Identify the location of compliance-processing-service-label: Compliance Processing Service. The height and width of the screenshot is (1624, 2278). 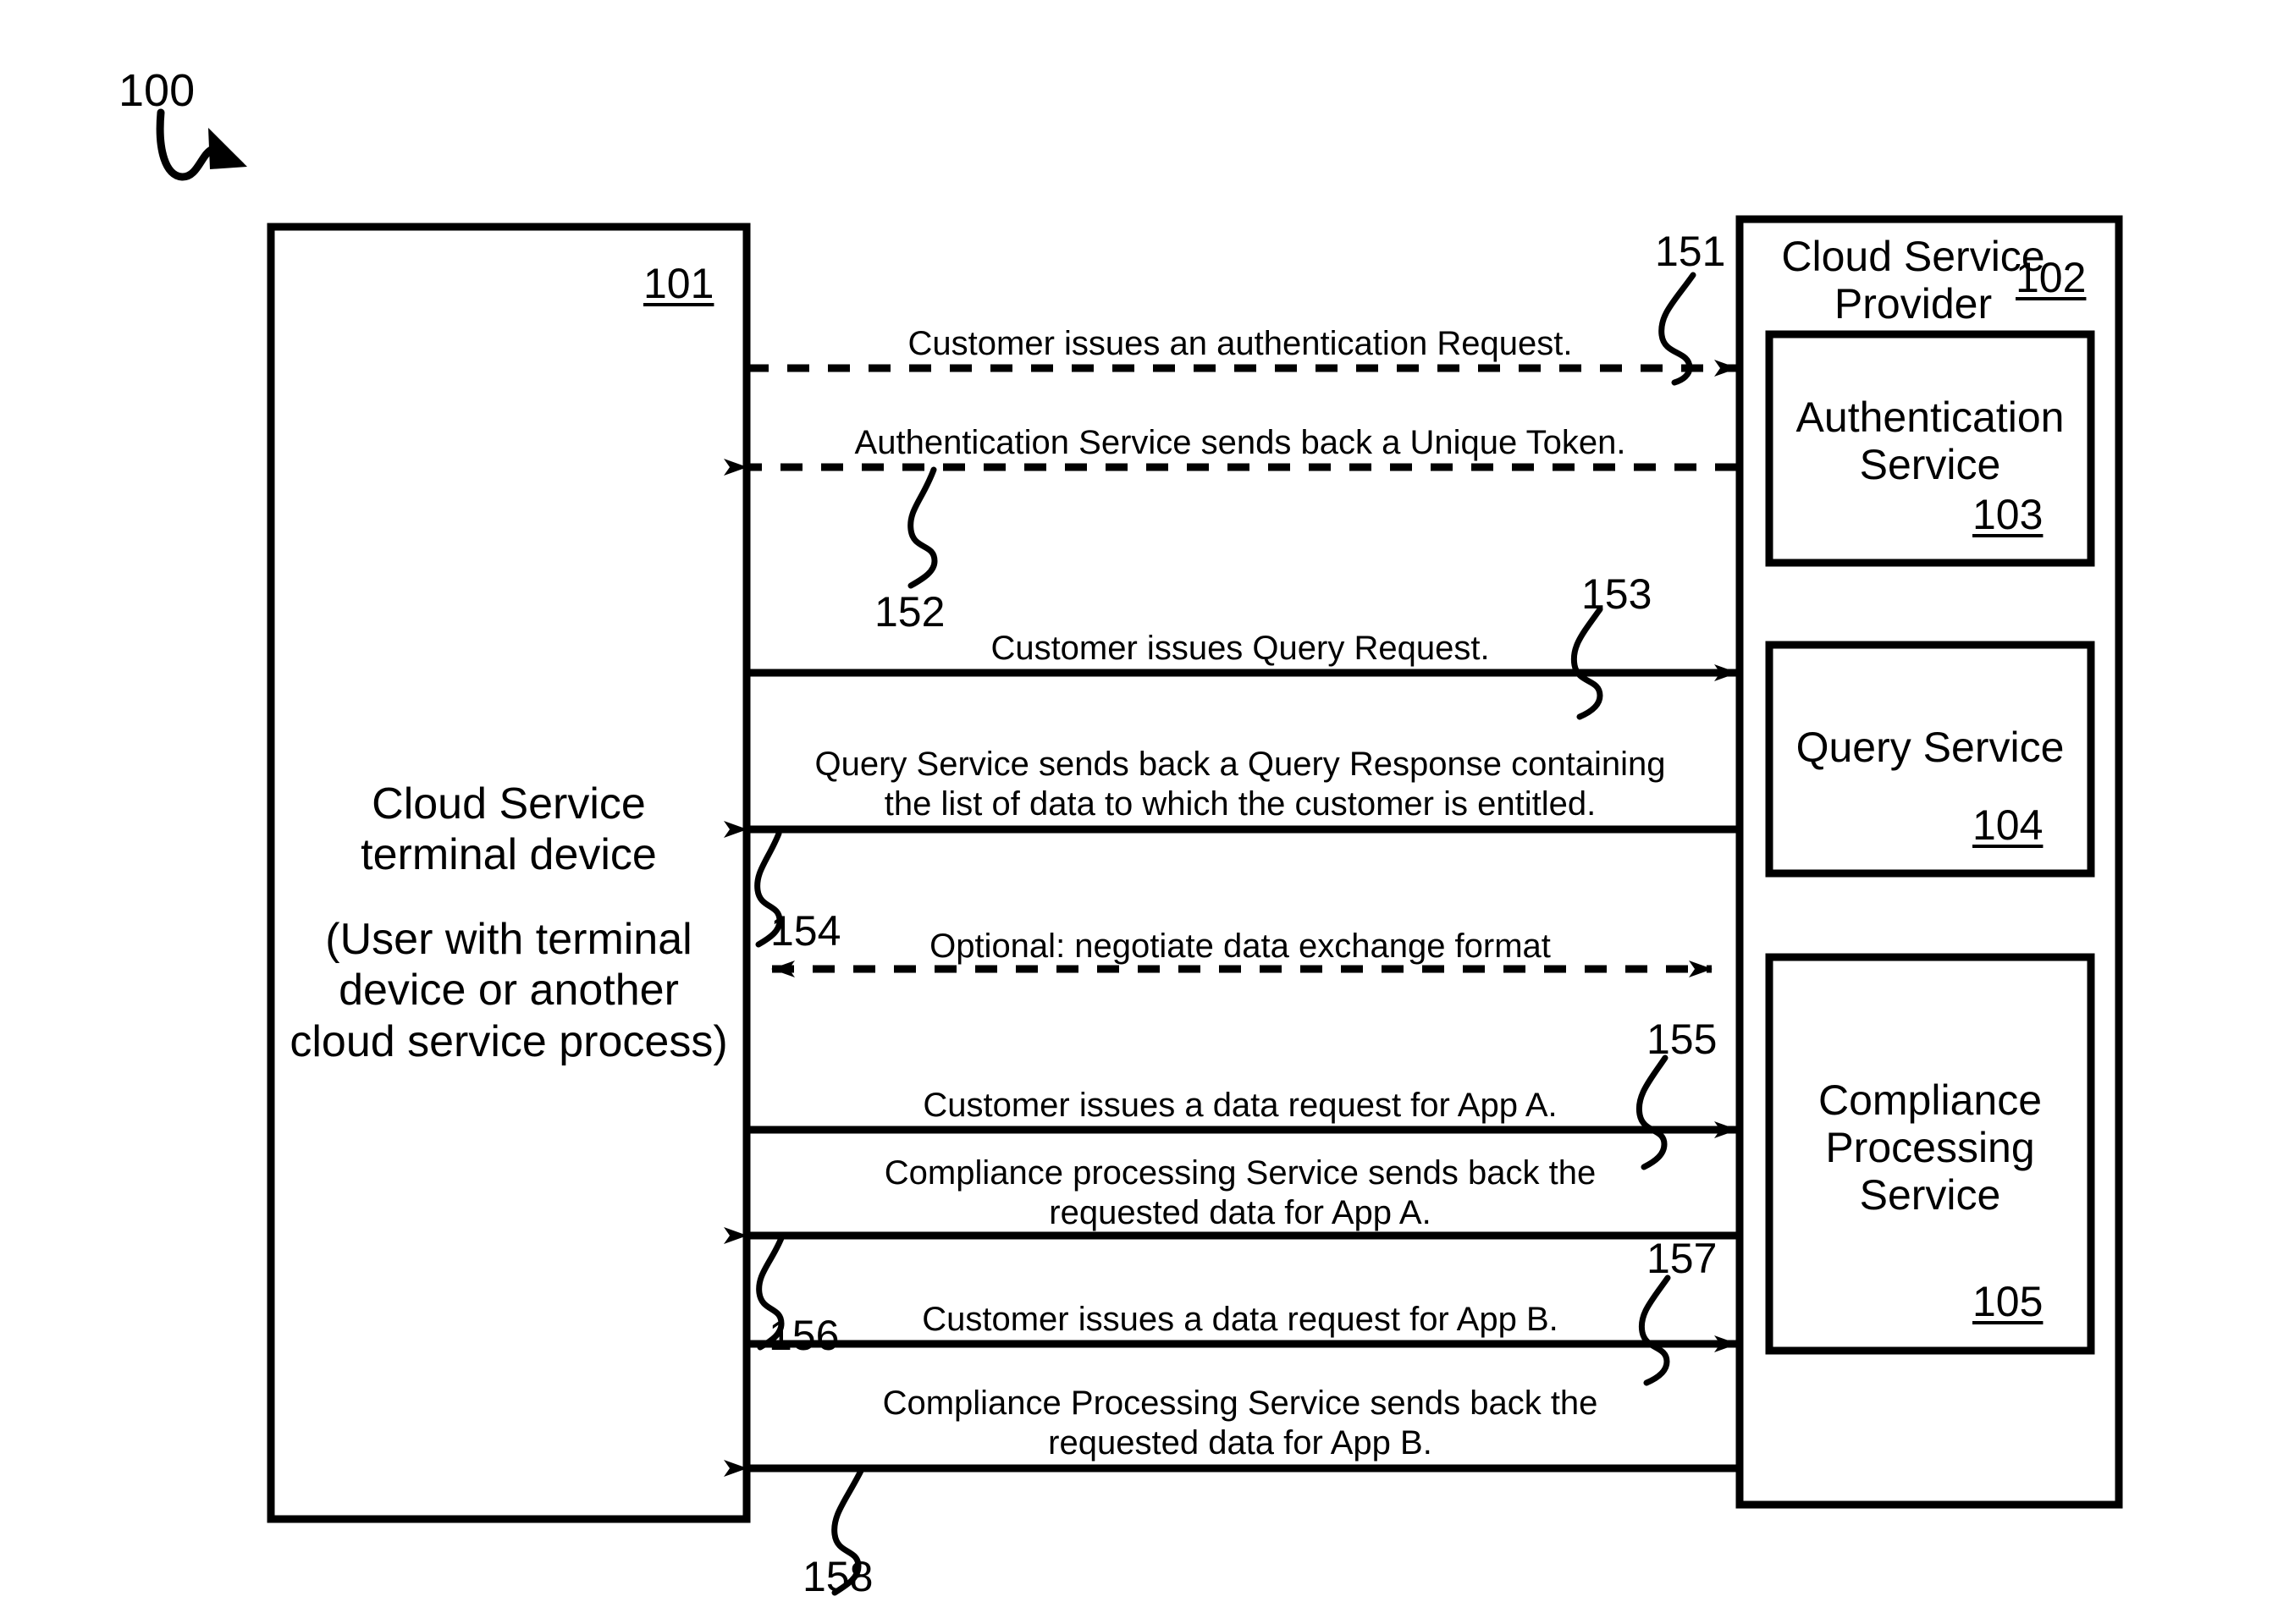
(1929, 1148).